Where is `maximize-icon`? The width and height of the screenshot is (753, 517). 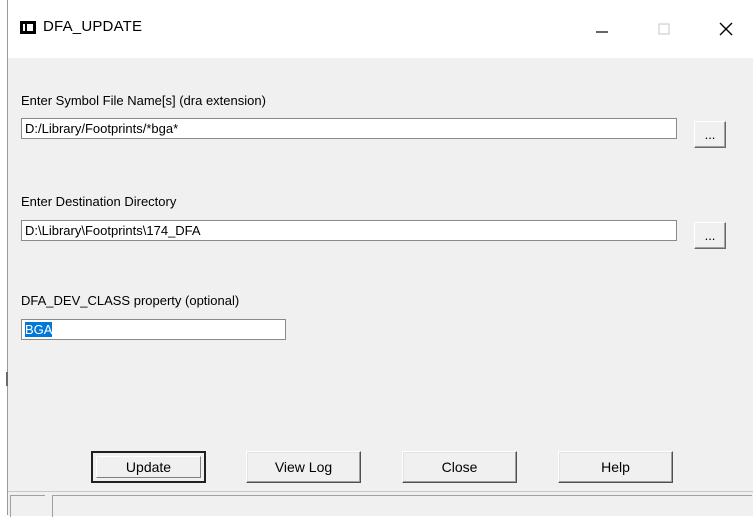 maximize-icon is located at coordinates (664, 29).